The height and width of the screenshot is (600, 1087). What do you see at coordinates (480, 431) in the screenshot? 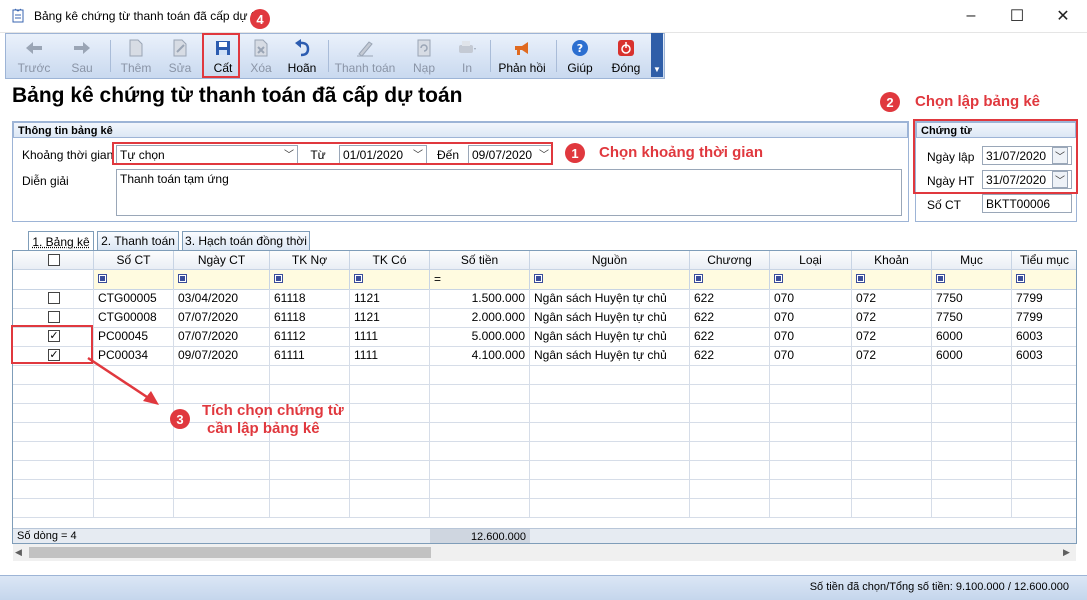
I see `cell-so-tien` at bounding box center [480, 431].